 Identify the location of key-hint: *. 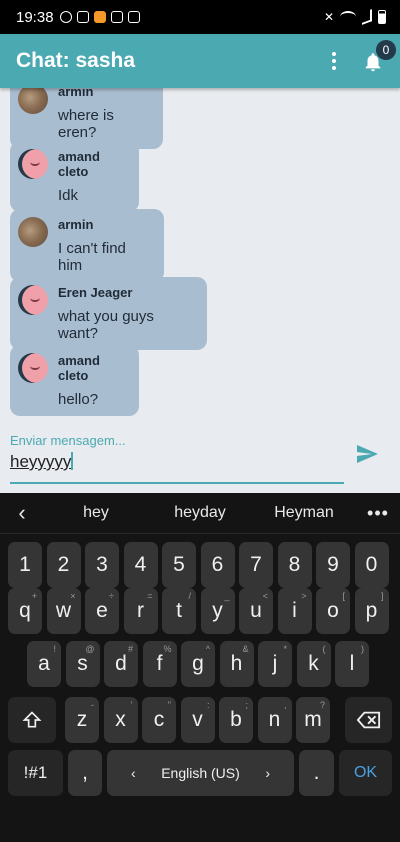
(285, 649).